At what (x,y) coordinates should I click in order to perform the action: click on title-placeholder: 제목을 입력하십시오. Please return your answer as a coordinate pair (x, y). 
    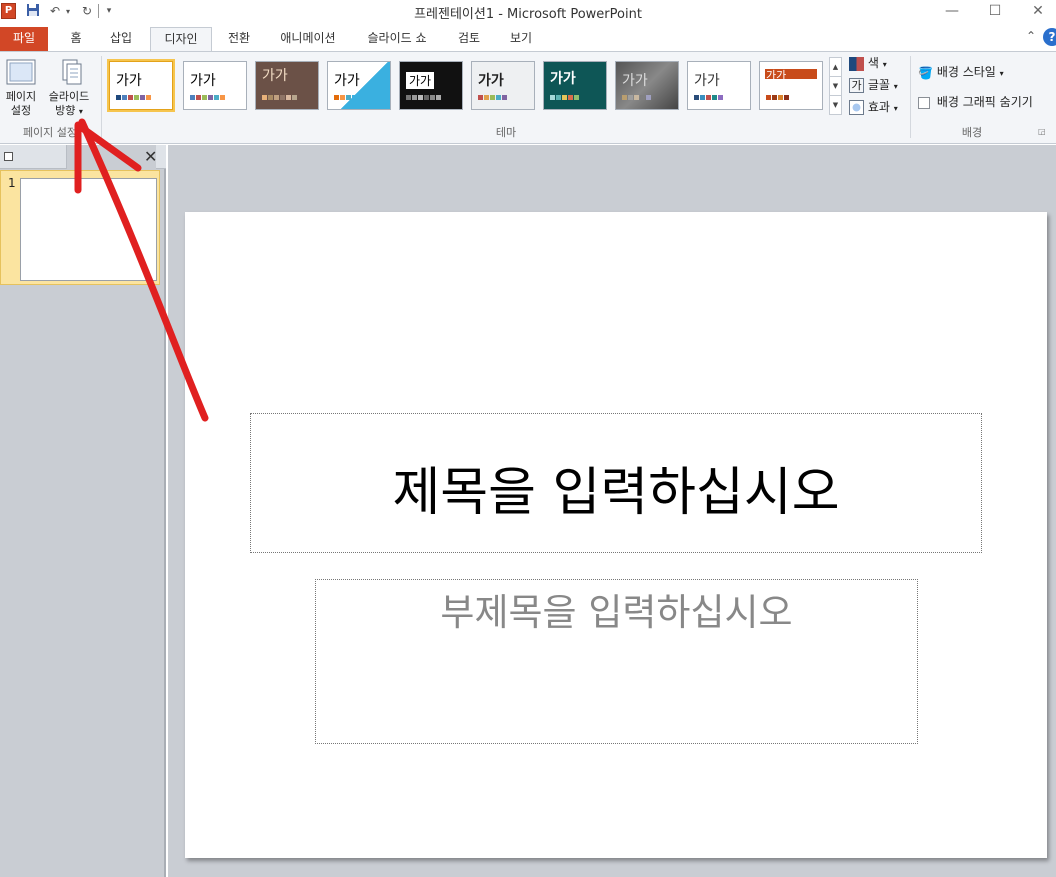
    Looking at the image, I should click on (616, 483).